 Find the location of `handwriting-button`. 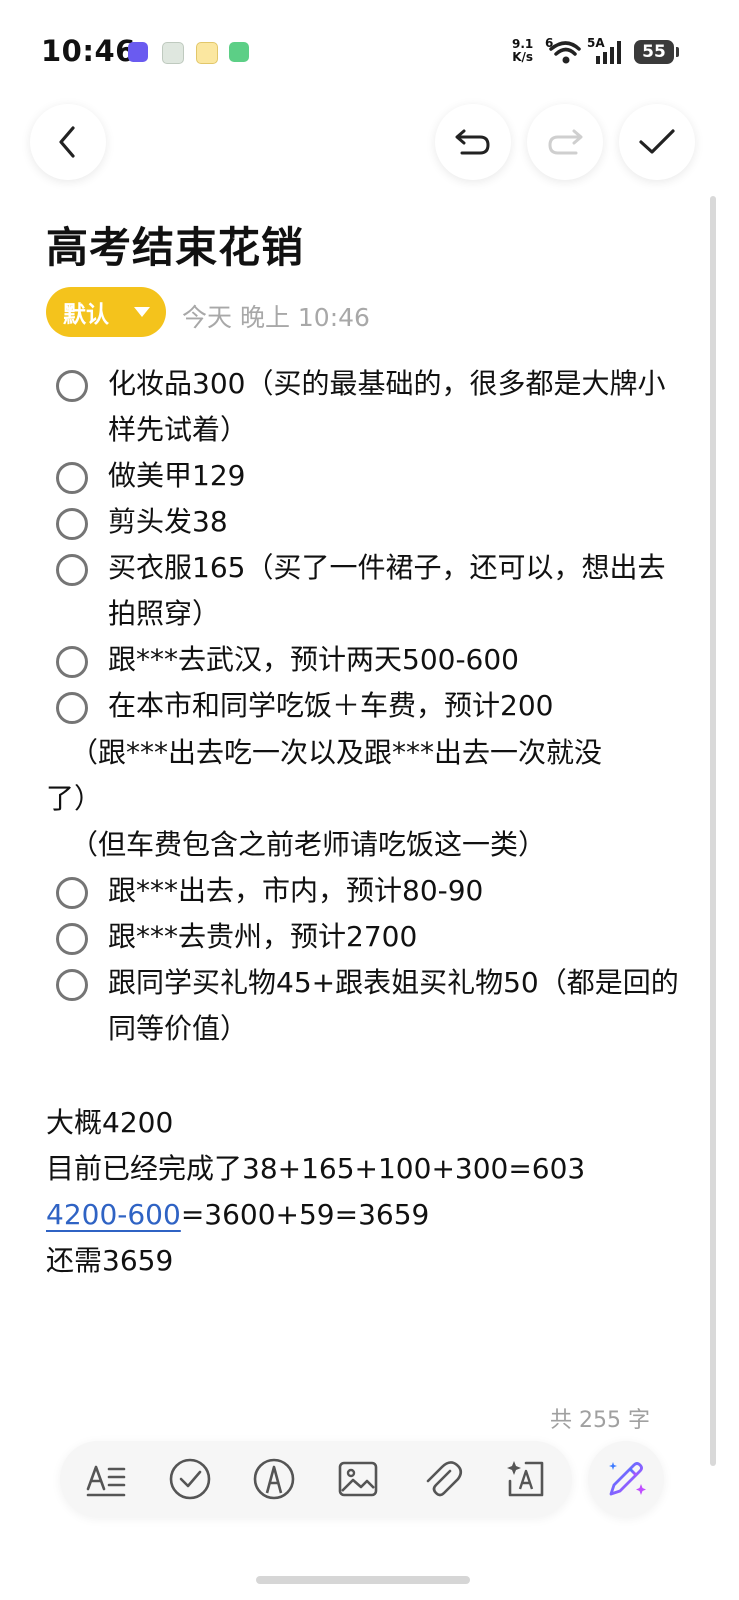

handwriting-button is located at coordinates (274, 1479).